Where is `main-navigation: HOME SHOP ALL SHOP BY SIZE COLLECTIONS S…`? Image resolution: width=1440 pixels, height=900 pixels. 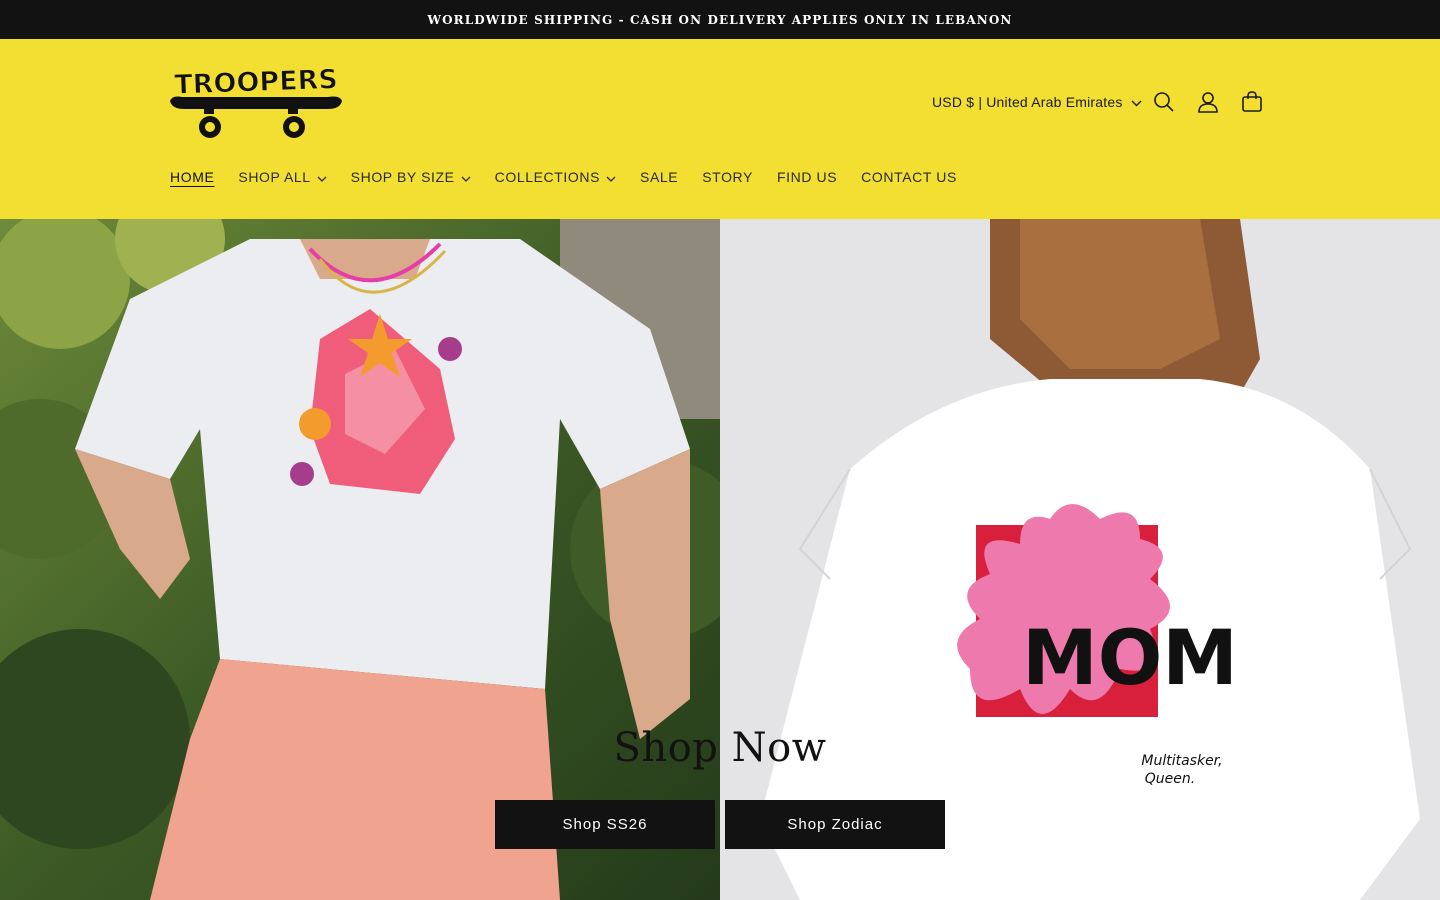
main-navigation: HOME SHOP ALL SHOP BY SIZE COLLECTIONS S… is located at coordinates (575, 177).